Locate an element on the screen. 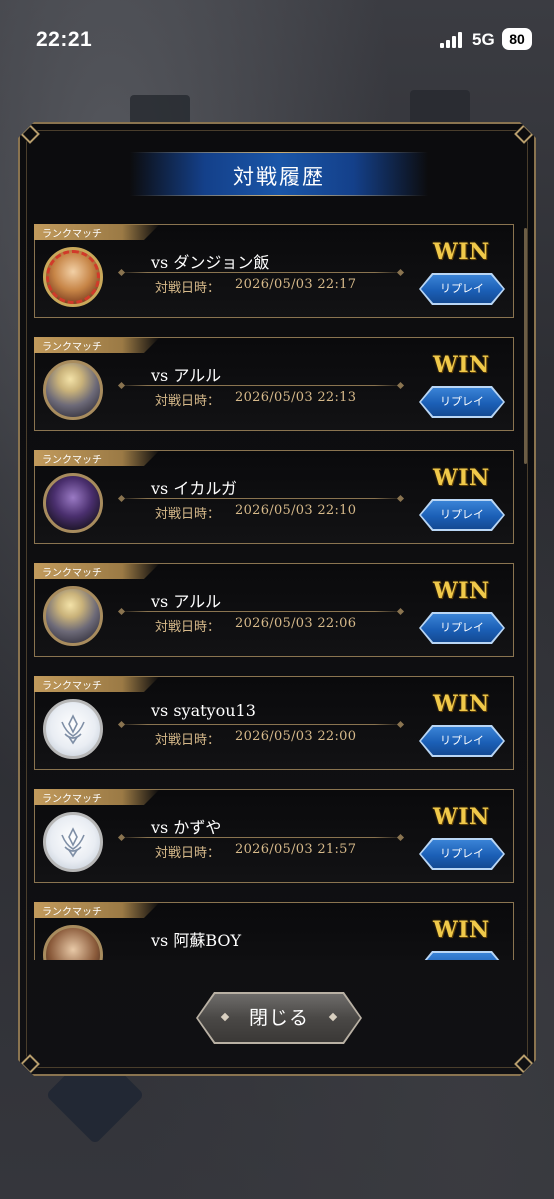  background-shape is located at coordinates (160, 110).